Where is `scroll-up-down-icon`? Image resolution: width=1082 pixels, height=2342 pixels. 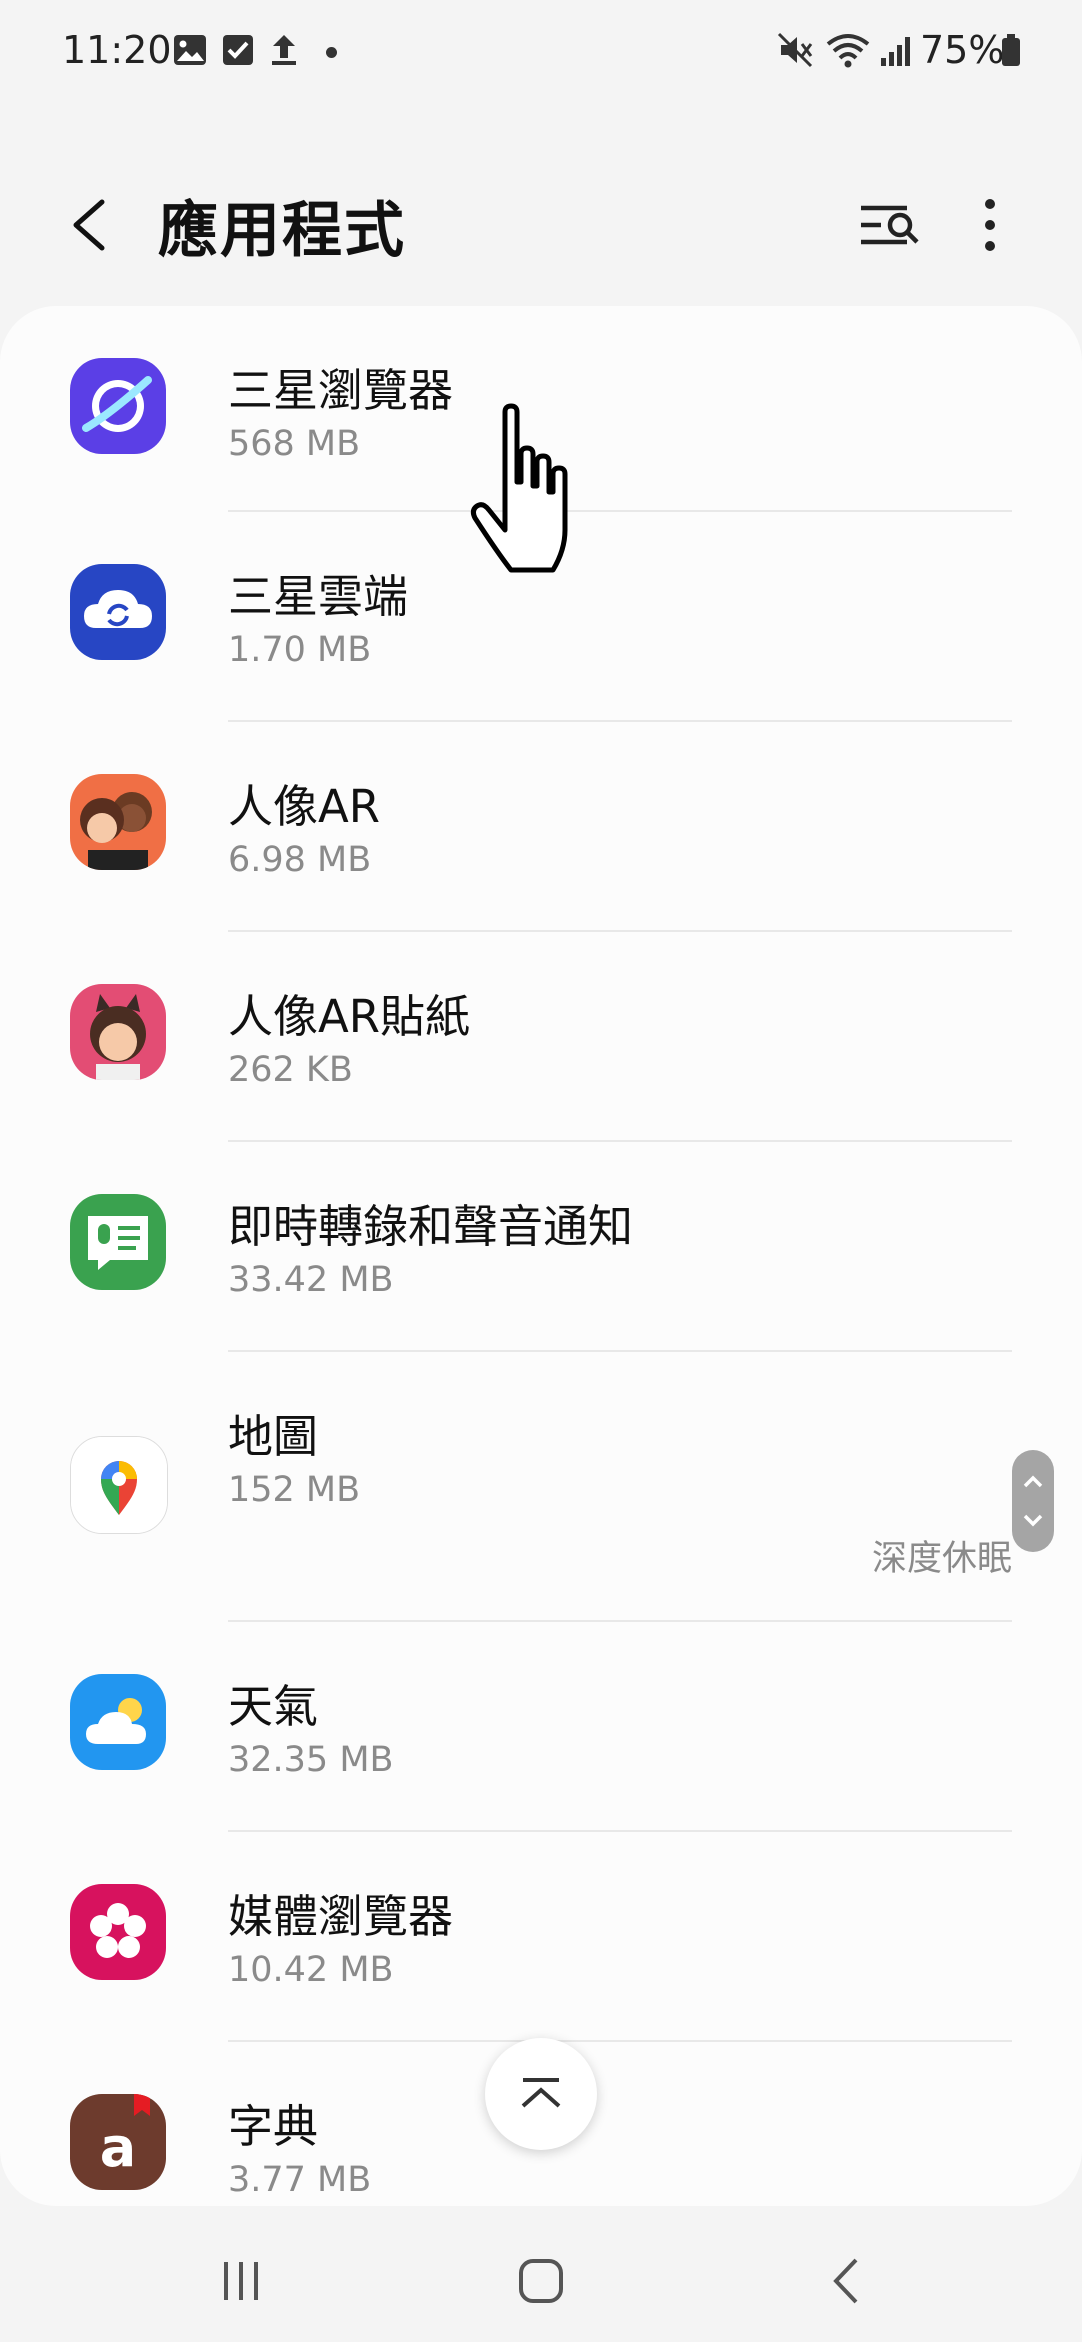
scroll-up-down-icon is located at coordinates (1033, 1501).